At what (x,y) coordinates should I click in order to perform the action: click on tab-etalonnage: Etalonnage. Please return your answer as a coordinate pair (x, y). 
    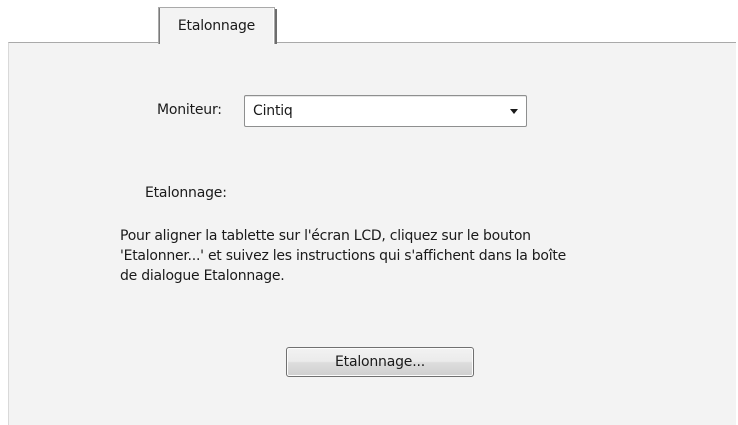
    Looking at the image, I should click on (217, 25).